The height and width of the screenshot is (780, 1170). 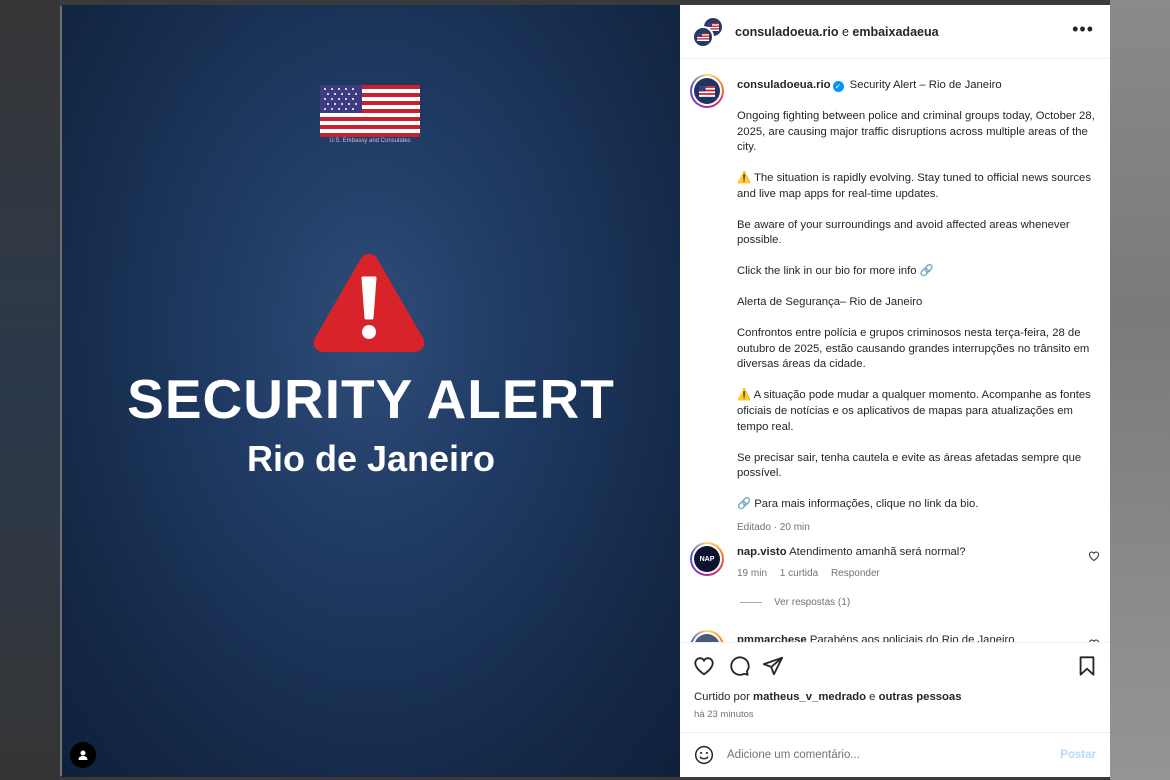 What do you see at coordinates (773, 528) in the screenshot?
I see `caption-meta: Editado · 20 min` at bounding box center [773, 528].